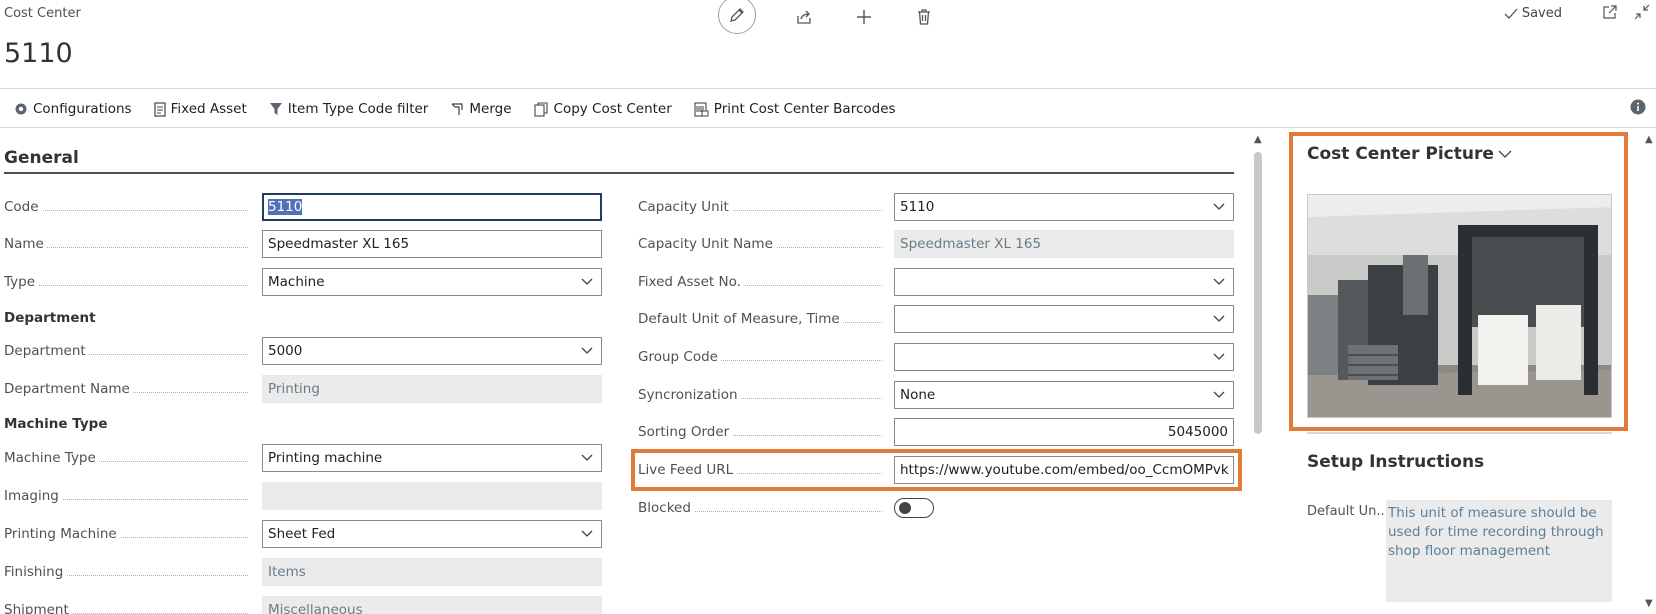 Image resolution: width=1656 pixels, height=614 pixels. What do you see at coordinates (1395, 462) in the screenshot?
I see `setup-instructions-title: Setup Instructions` at bounding box center [1395, 462].